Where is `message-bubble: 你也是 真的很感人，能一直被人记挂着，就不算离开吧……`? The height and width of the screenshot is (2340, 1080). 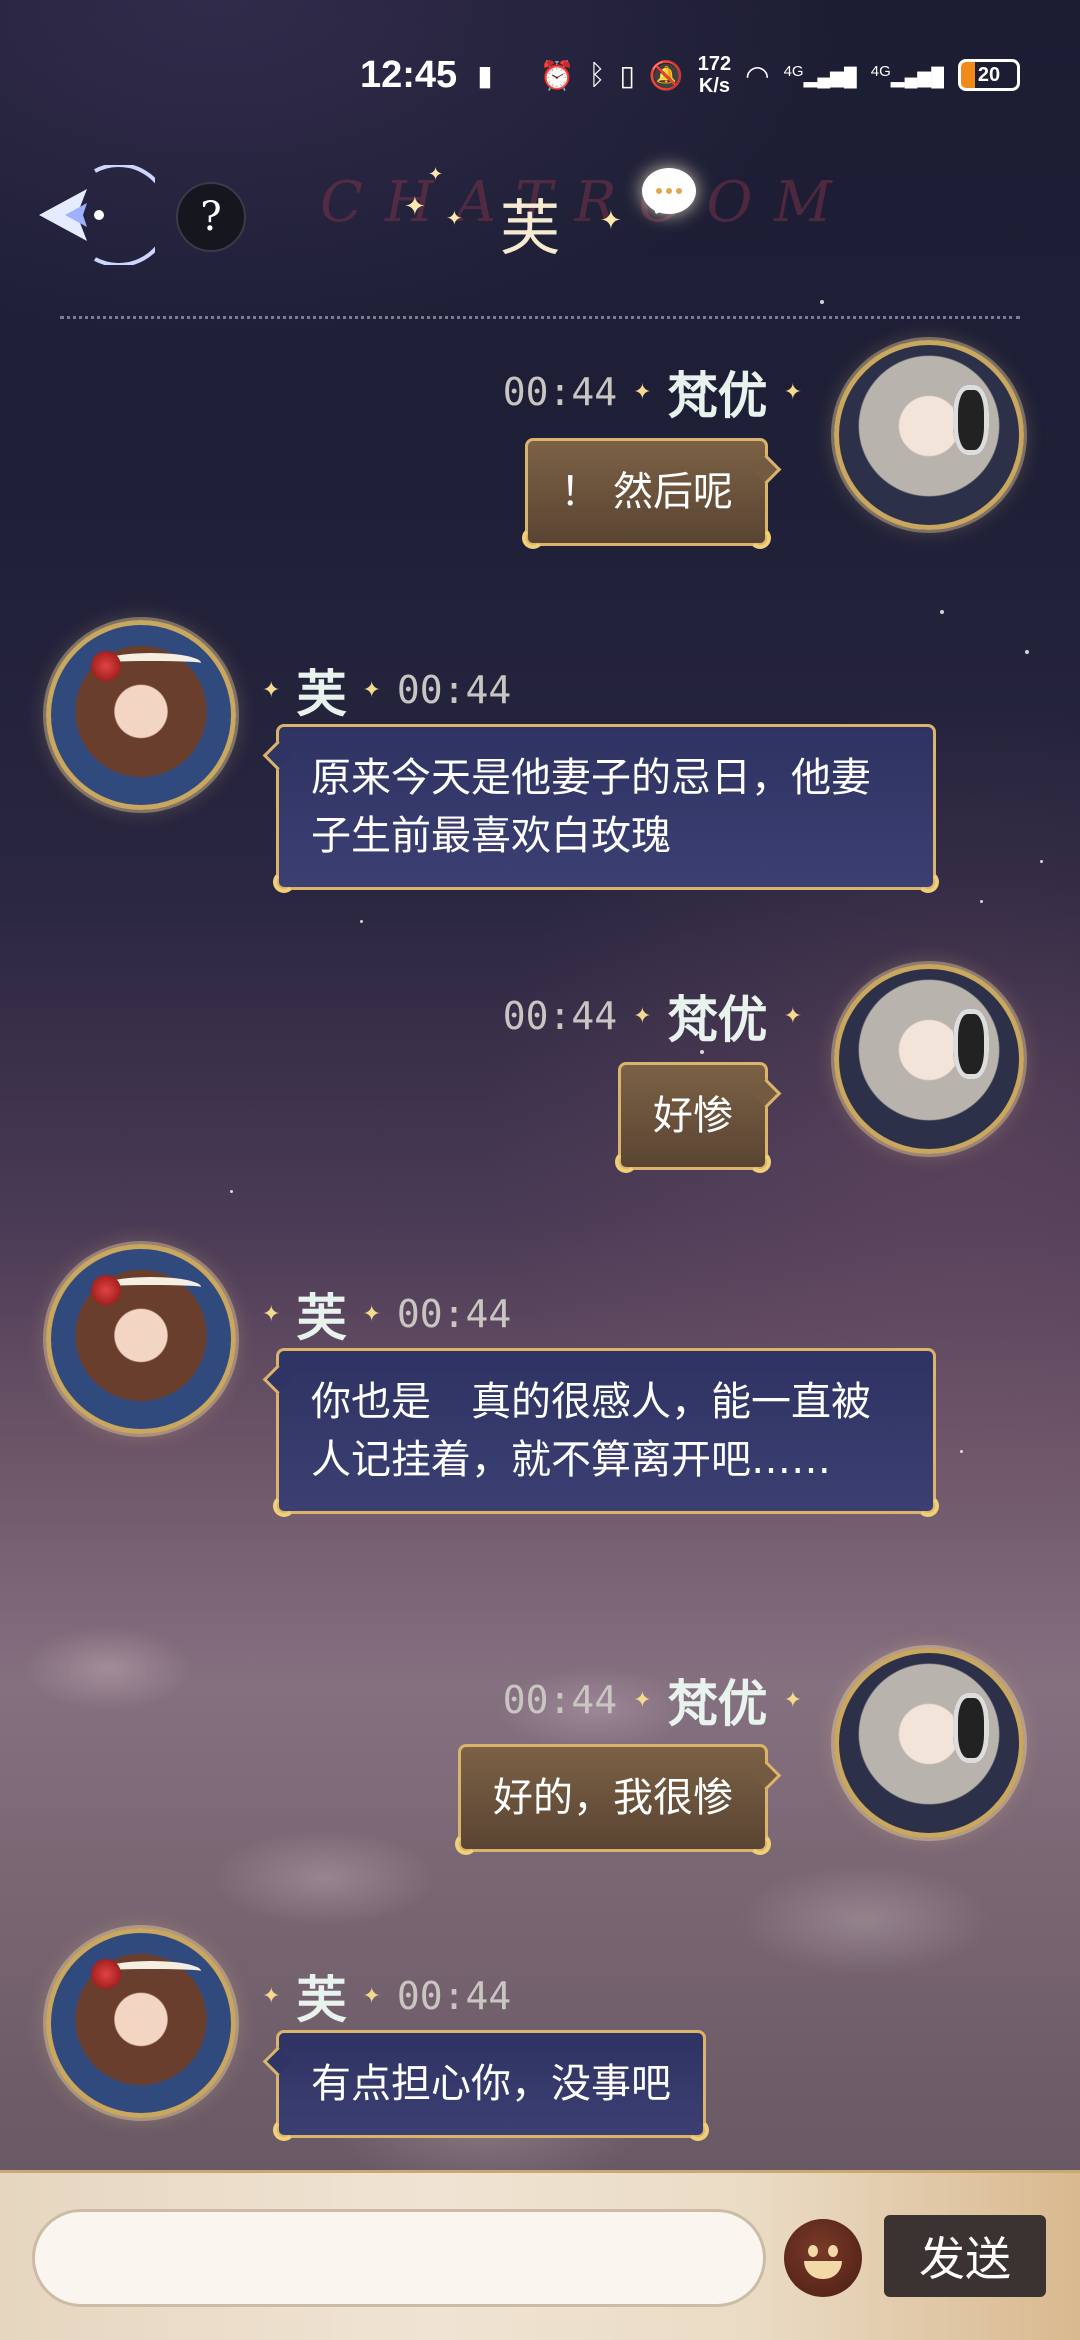 message-bubble: 你也是 真的很感人，能一直被人记挂着，就不算离开吧…… is located at coordinates (606, 1432).